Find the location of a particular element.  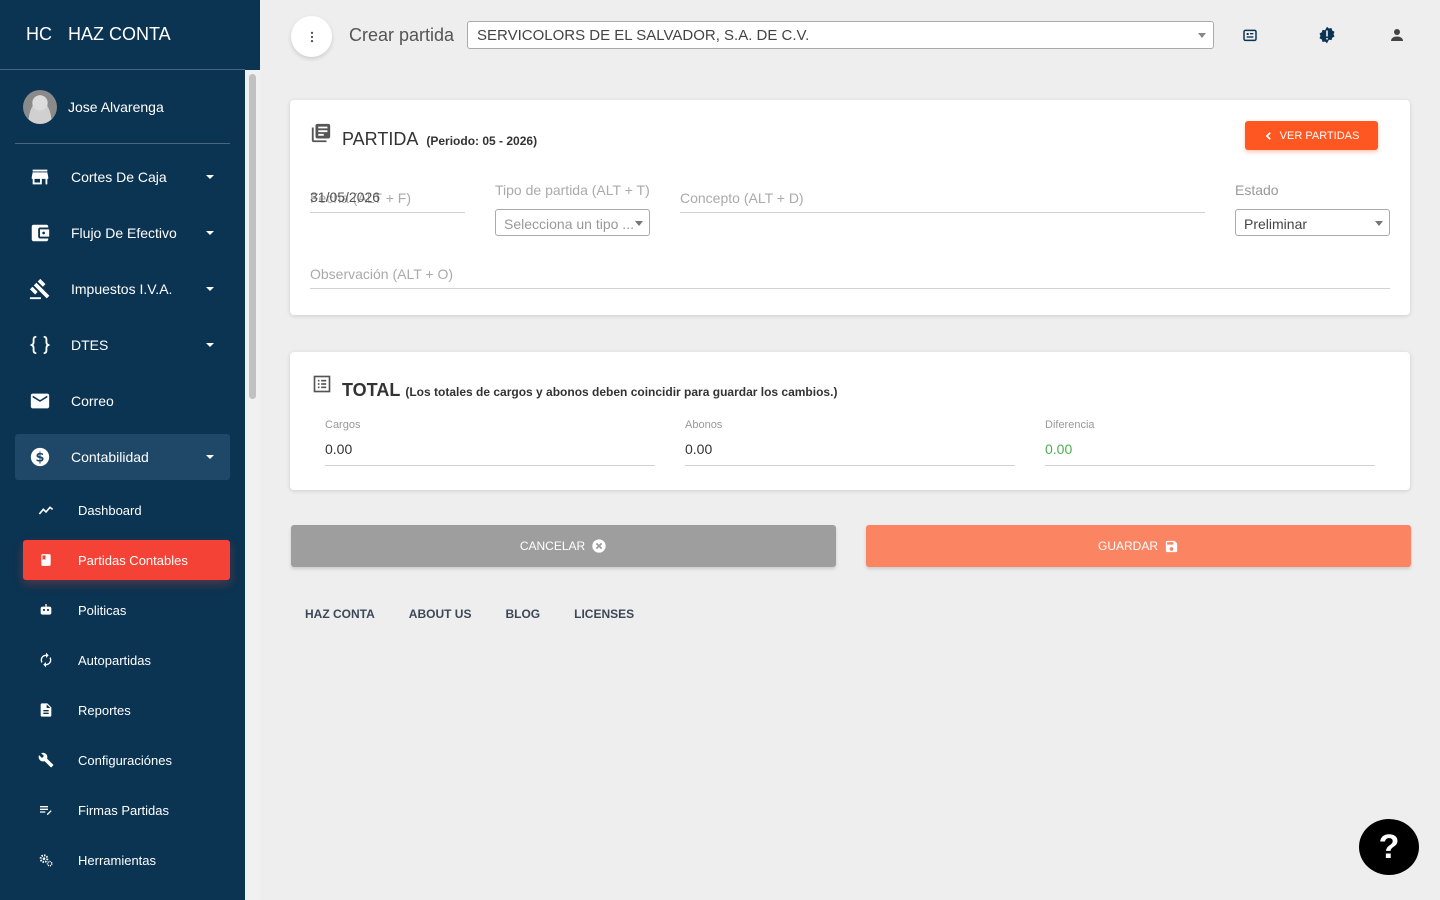

help-question-icon: ? is located at coordinates (1389, 846).